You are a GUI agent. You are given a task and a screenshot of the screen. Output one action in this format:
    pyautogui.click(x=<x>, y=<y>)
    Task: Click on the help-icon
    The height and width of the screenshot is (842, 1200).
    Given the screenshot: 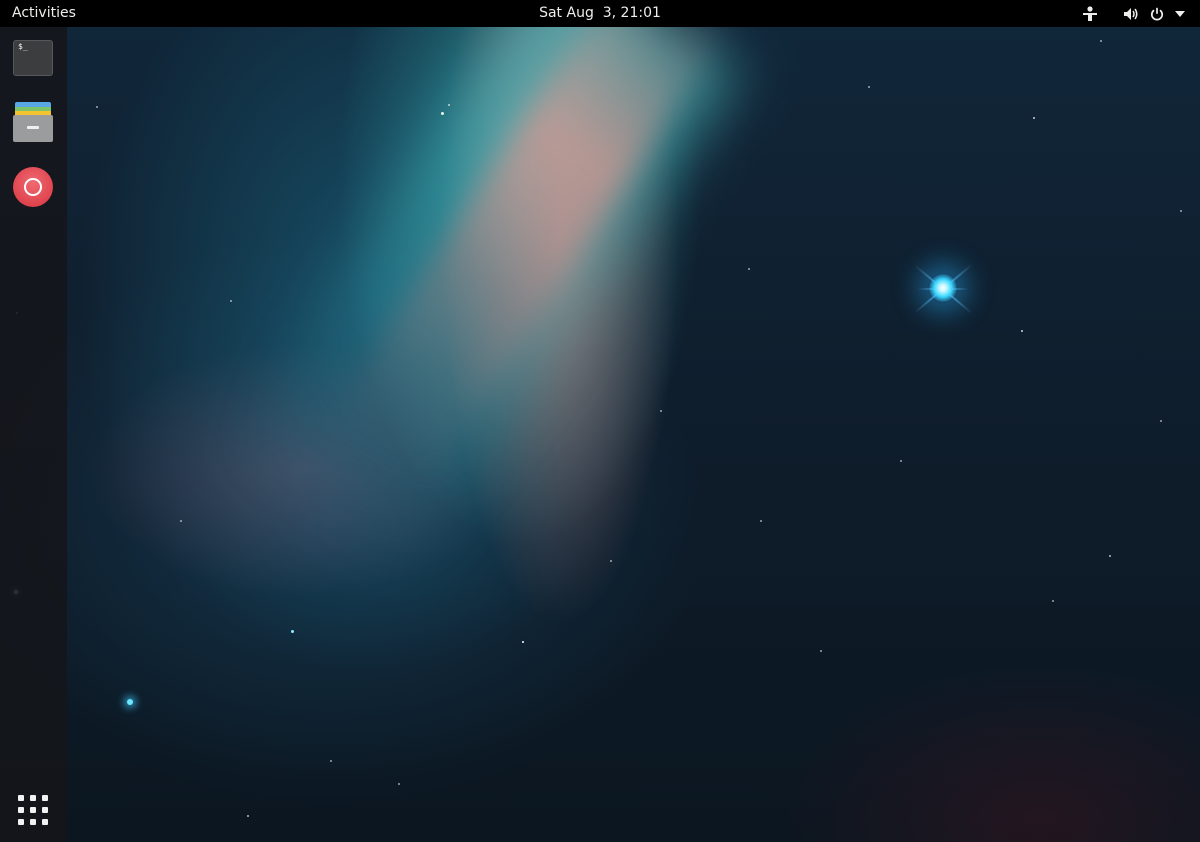 What is the action you would take?
    pyautogui.click(x=33, y=187)
    